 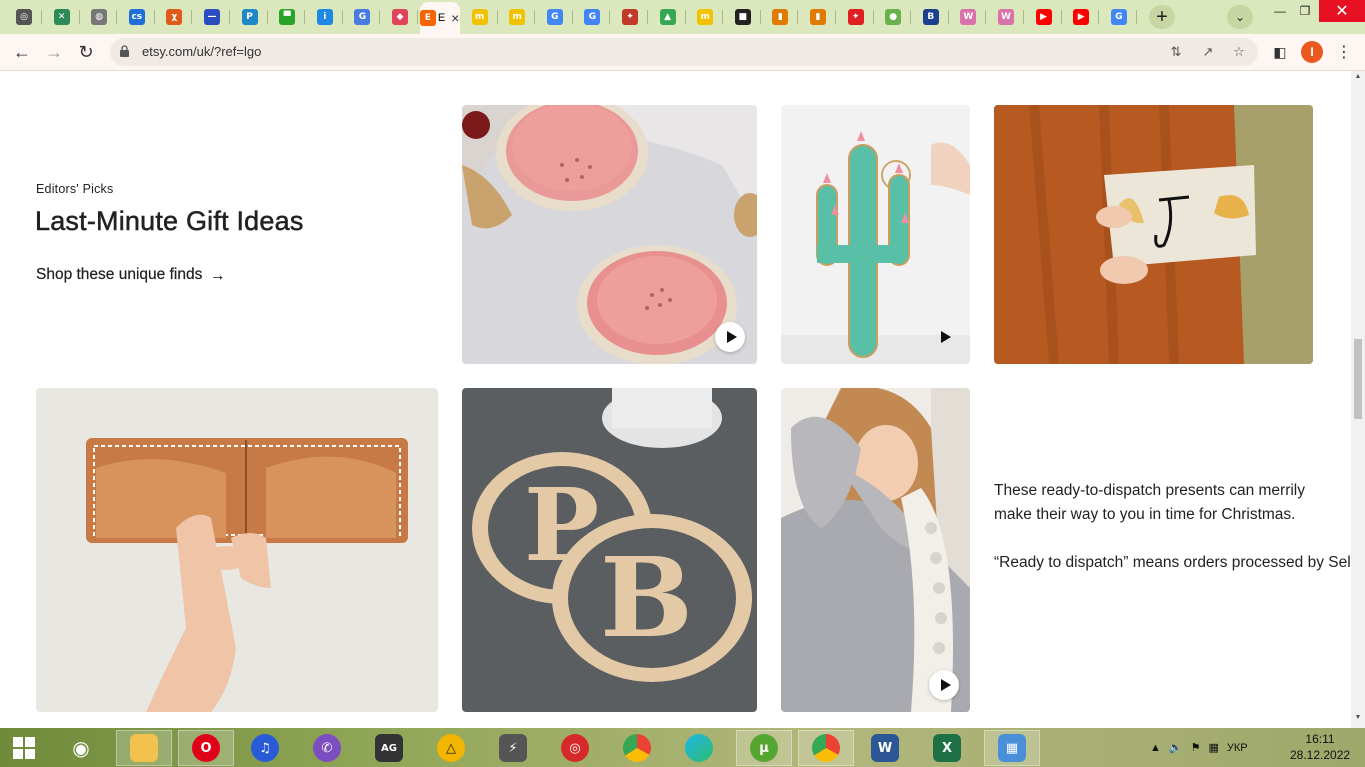 I want to click on edge-icon, so click(x=699, y=748).